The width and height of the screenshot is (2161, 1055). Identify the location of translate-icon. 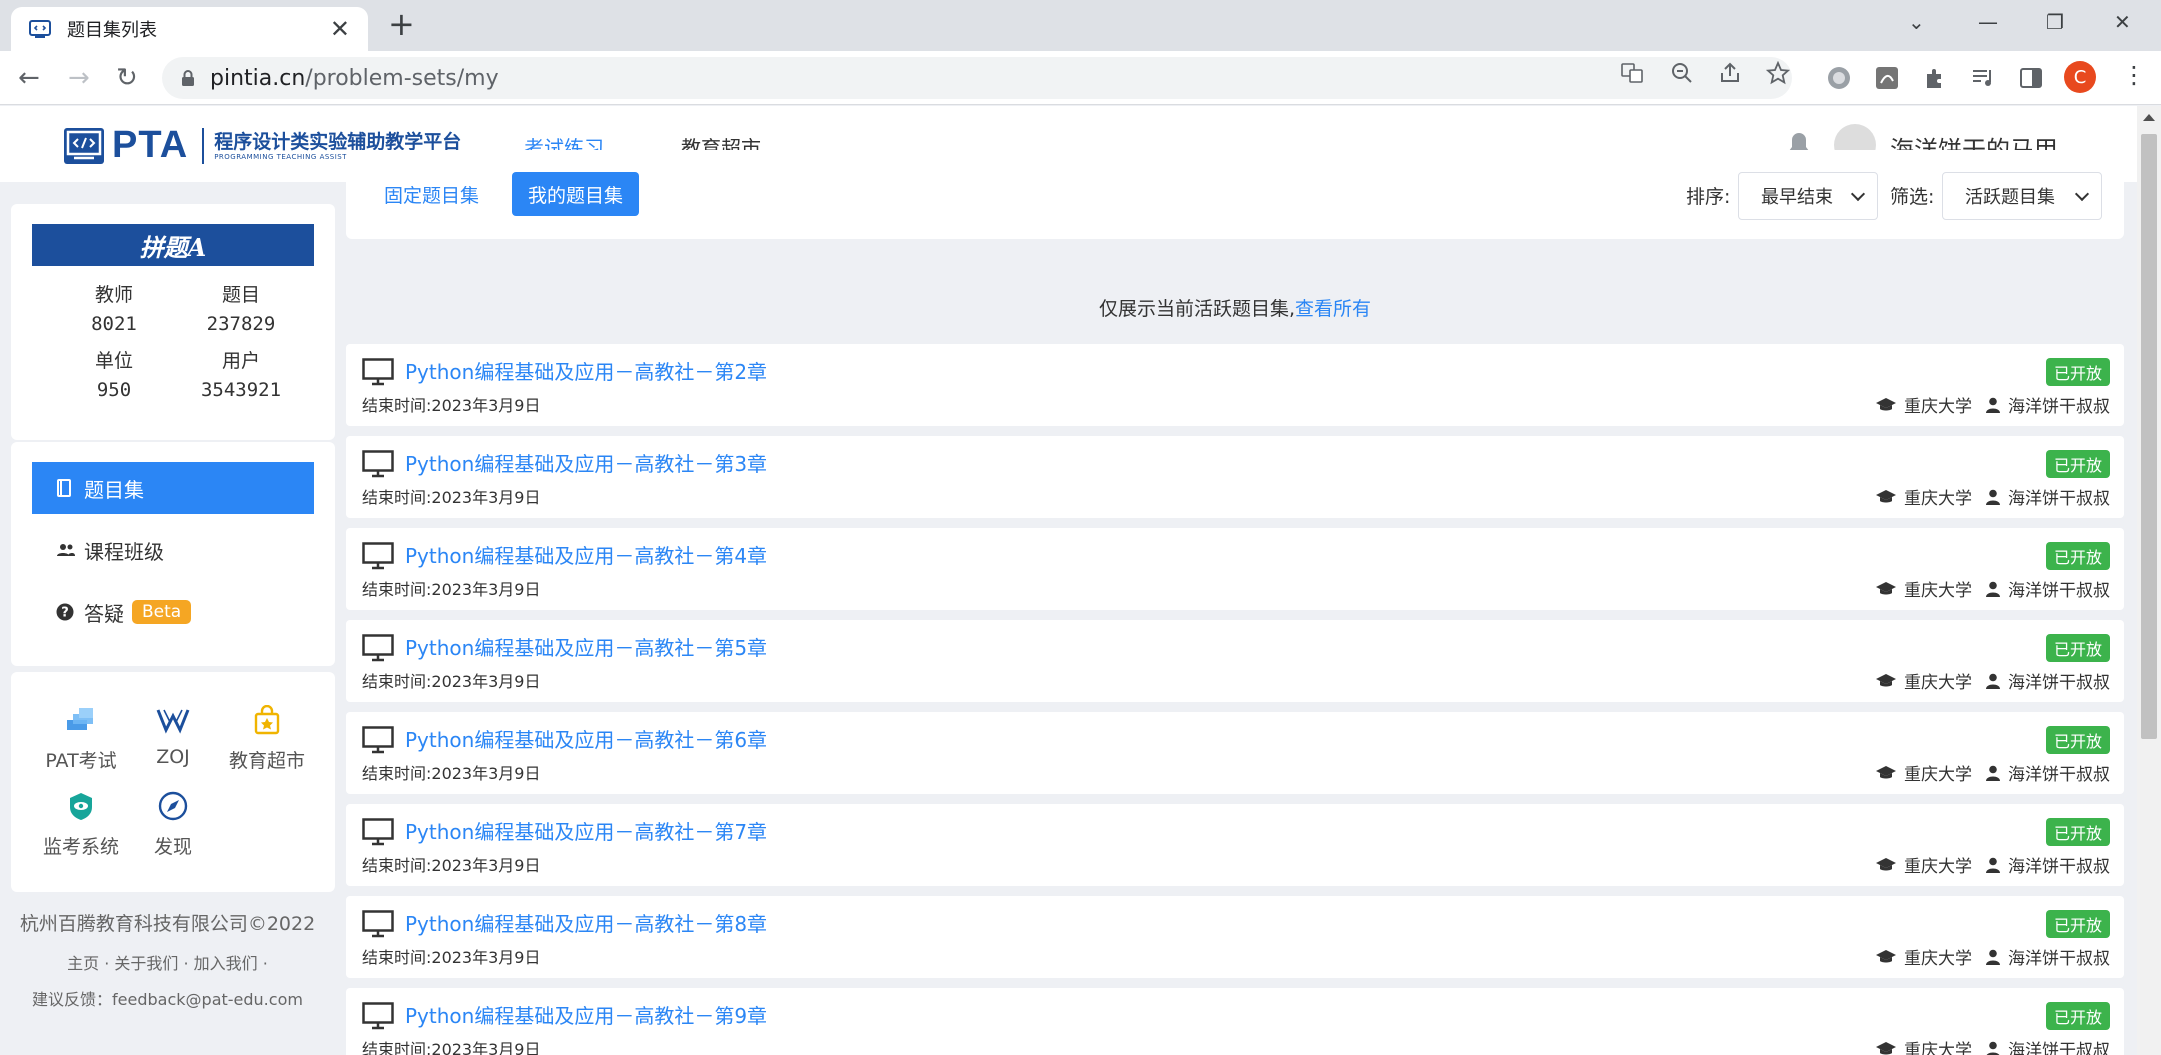
(1632, 76).